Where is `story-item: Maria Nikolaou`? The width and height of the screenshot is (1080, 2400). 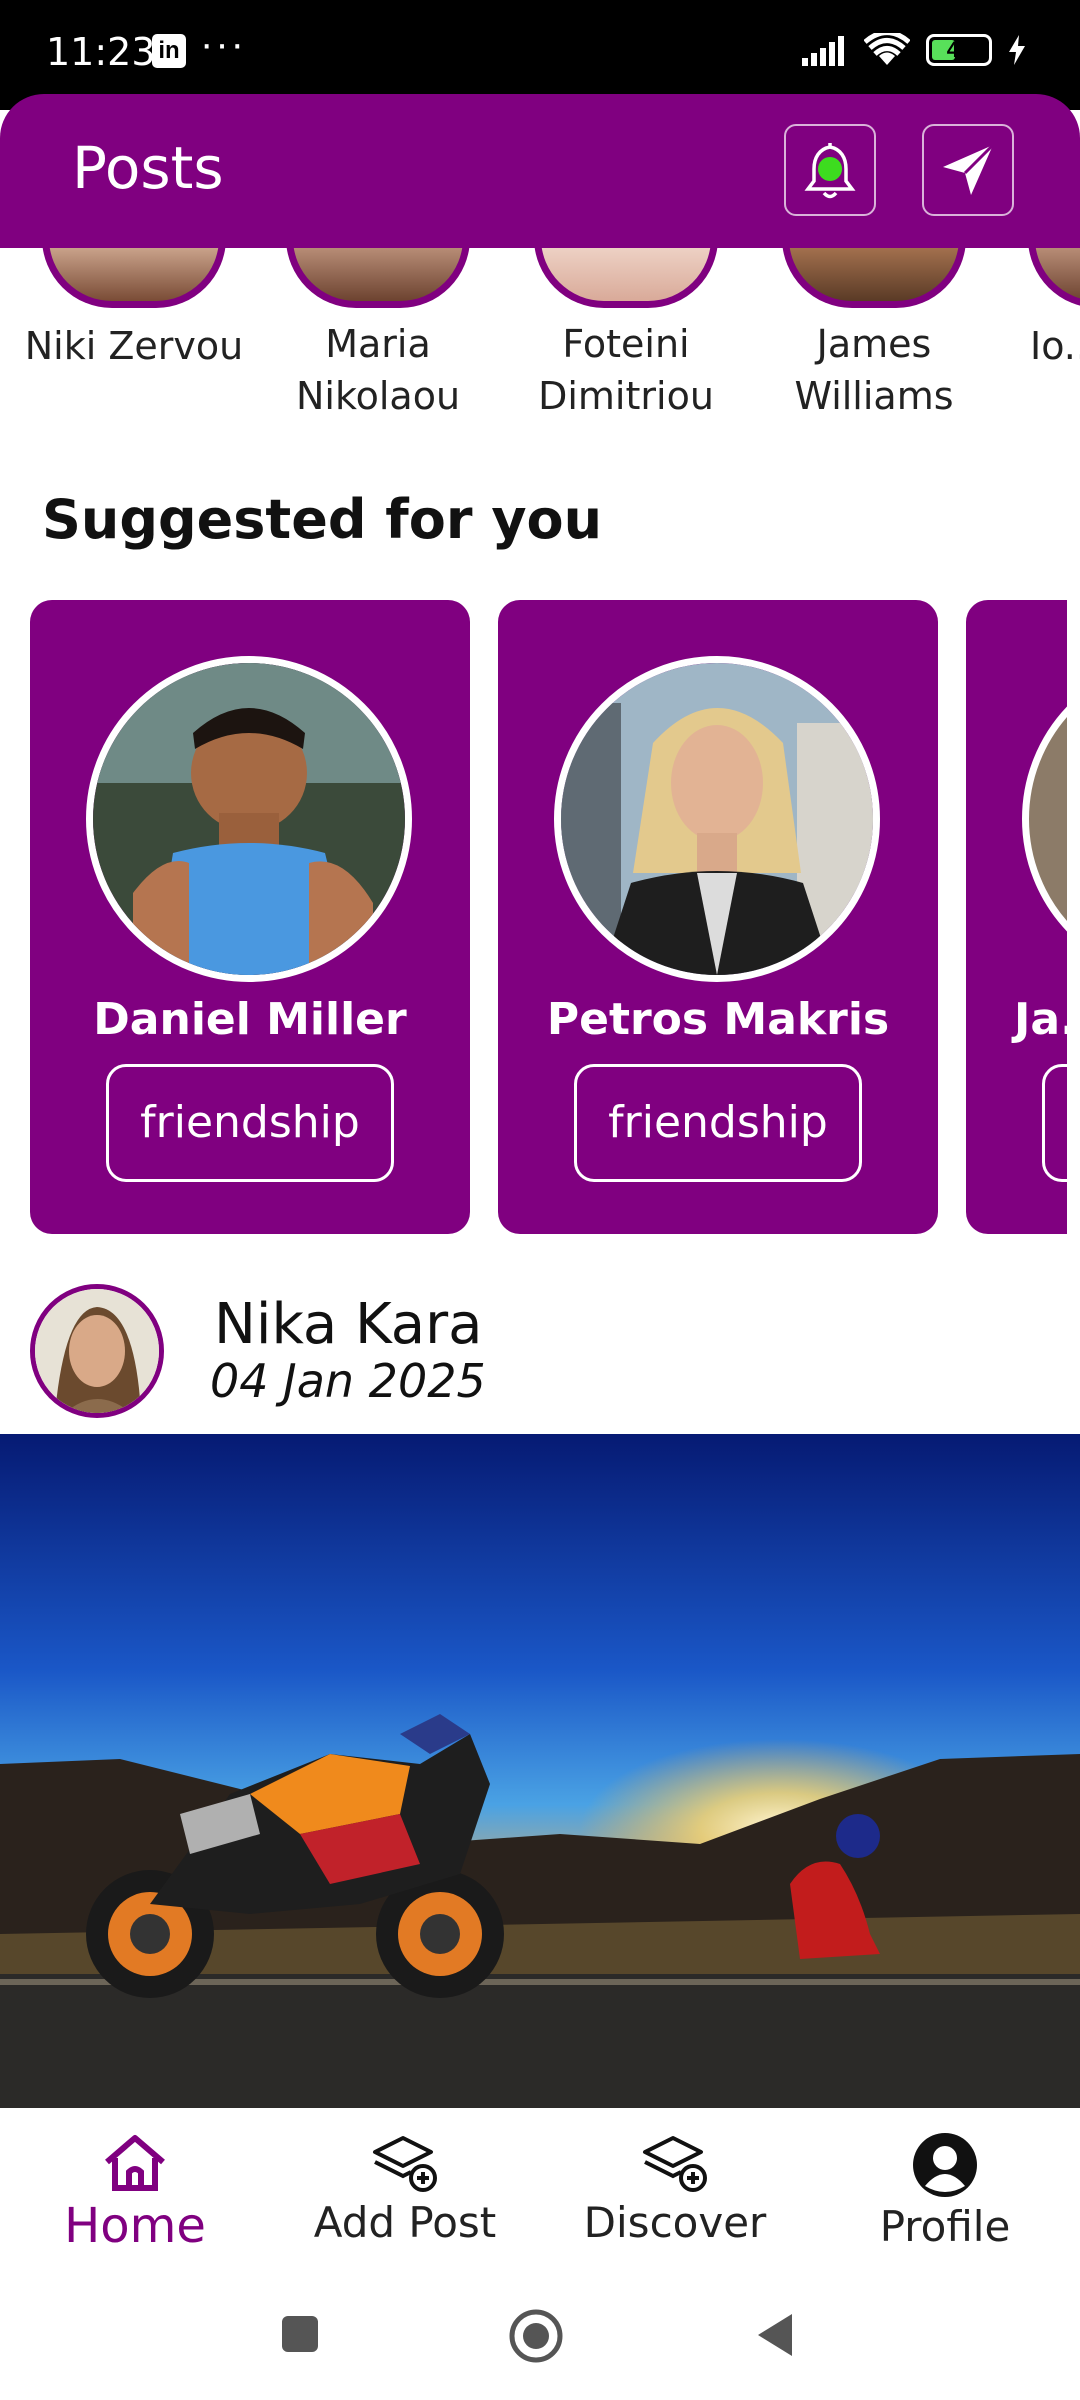
story-item: Maria Nikolaou is located at coordinates (378, 335).